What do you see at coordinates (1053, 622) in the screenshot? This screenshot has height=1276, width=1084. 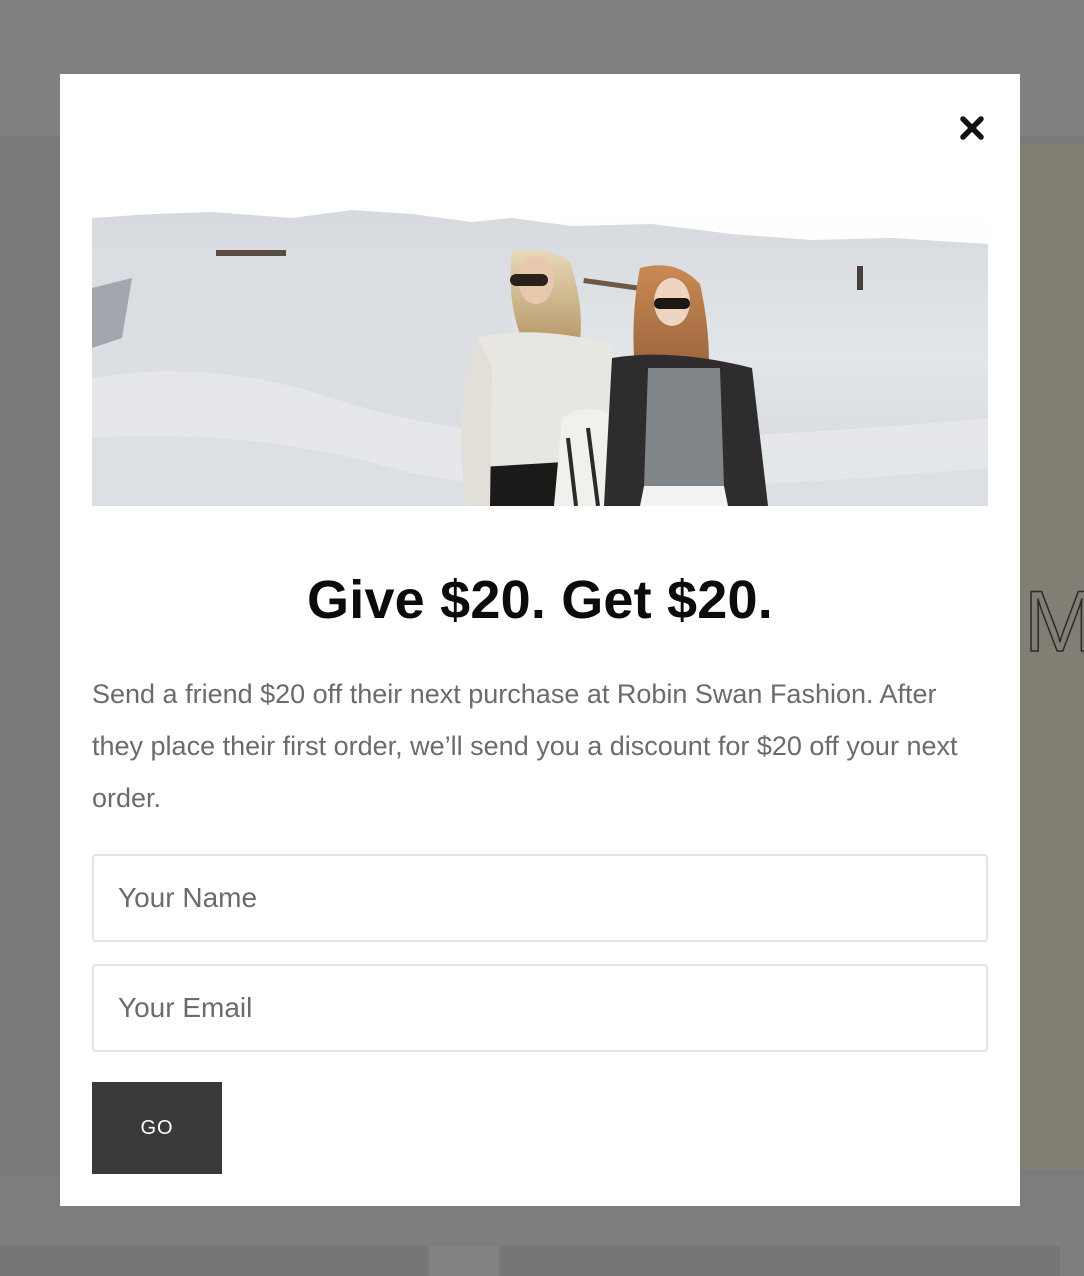 I see `background-hero-letter: M` at bounding box center [1053, 622].